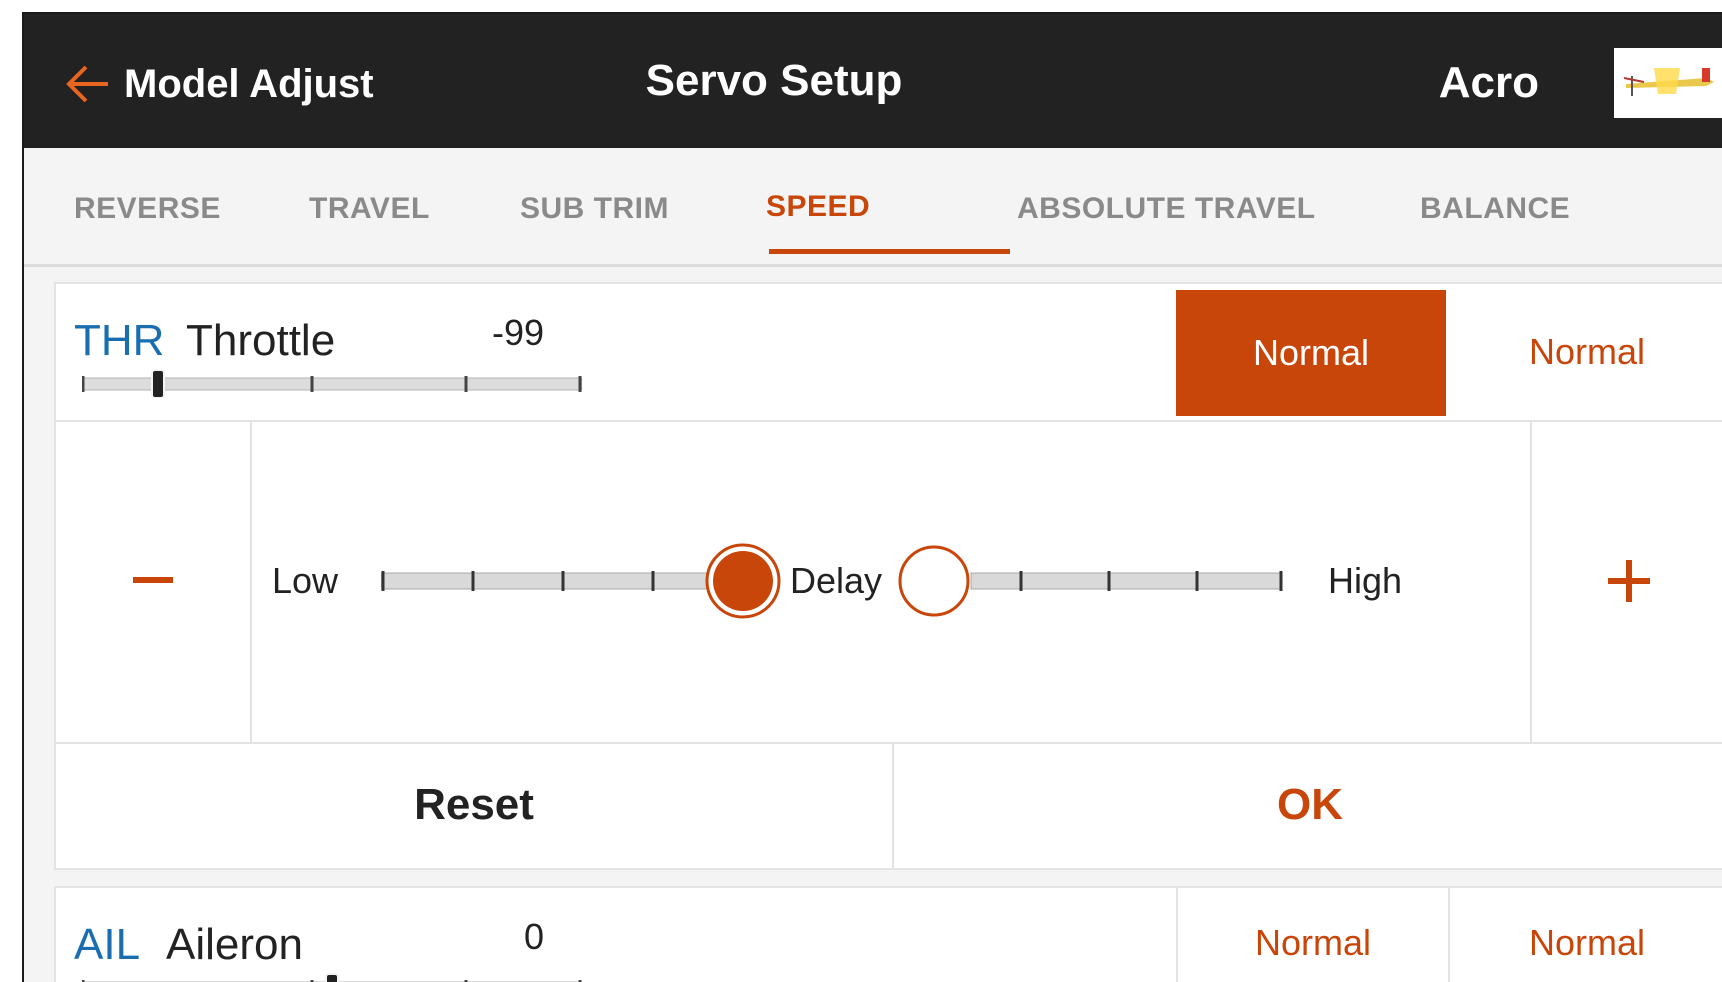 This screenshot has height=982, width=1722. What do you see at coordinates (594, 209) in the screenshot?
I see `tab-sub-trim: SUB TRIM` at bounding box center [594, 209].